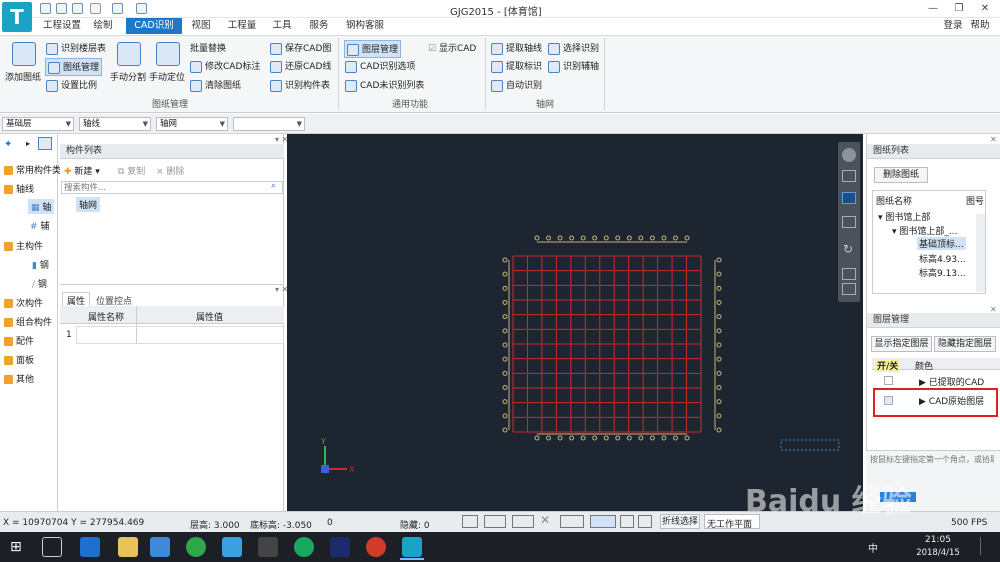 The height and width of the screenshot is (562, 1000). I want to click on hide-specified-layer-button: 隐藏指定图层, so click(965, 344).